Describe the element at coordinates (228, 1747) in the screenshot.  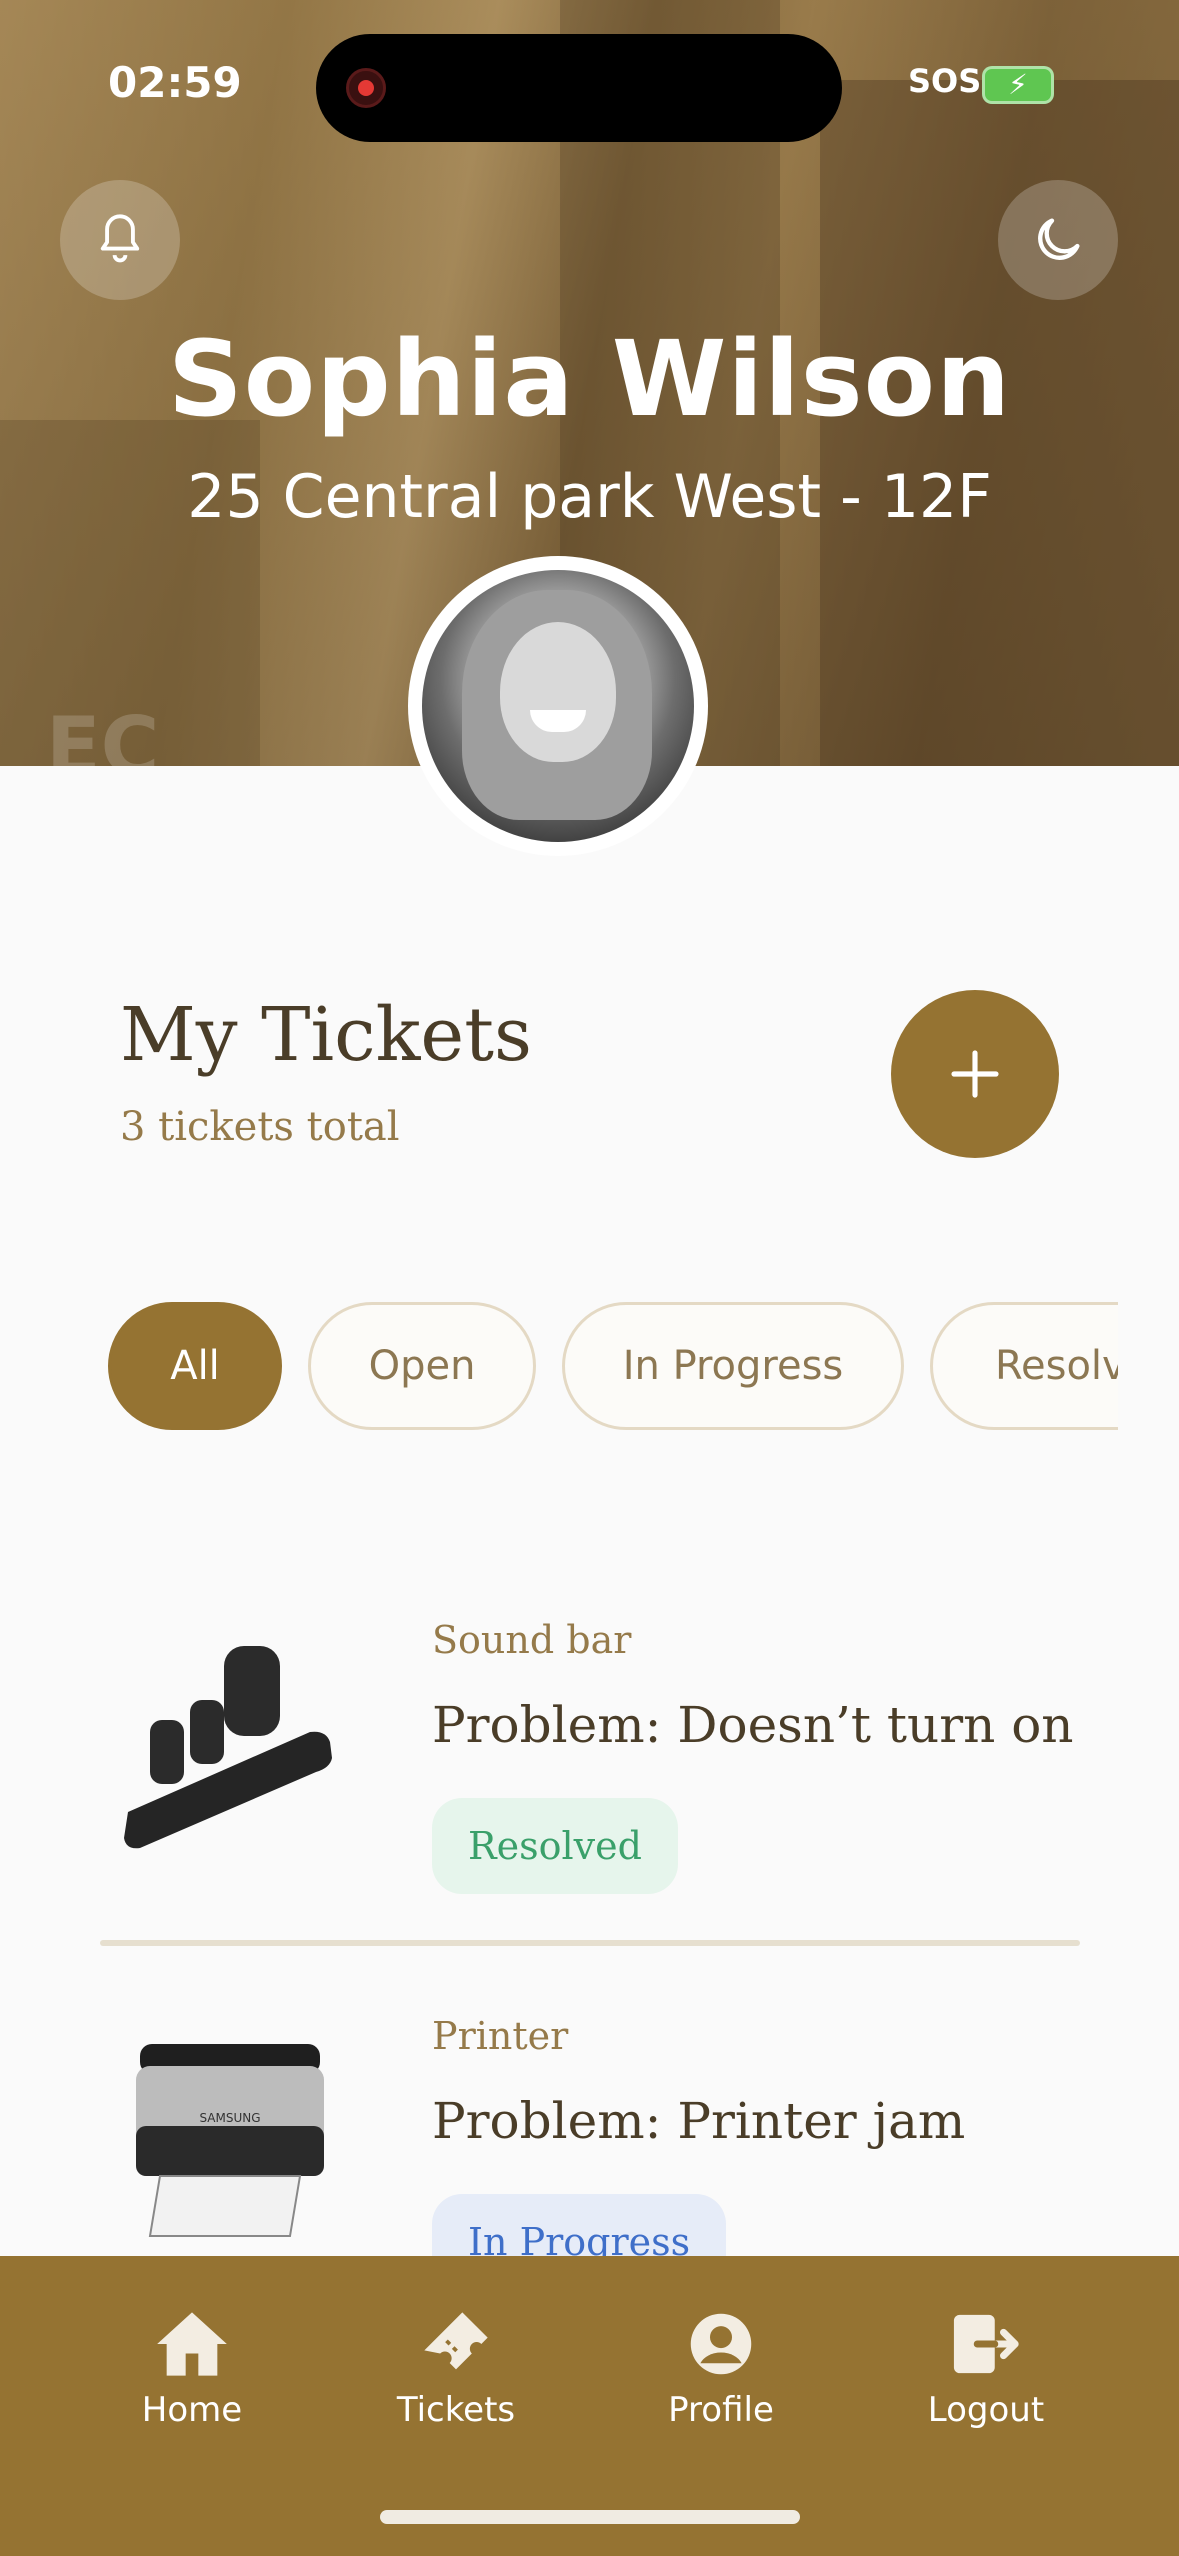
I see `sound-bar-image` at that location.